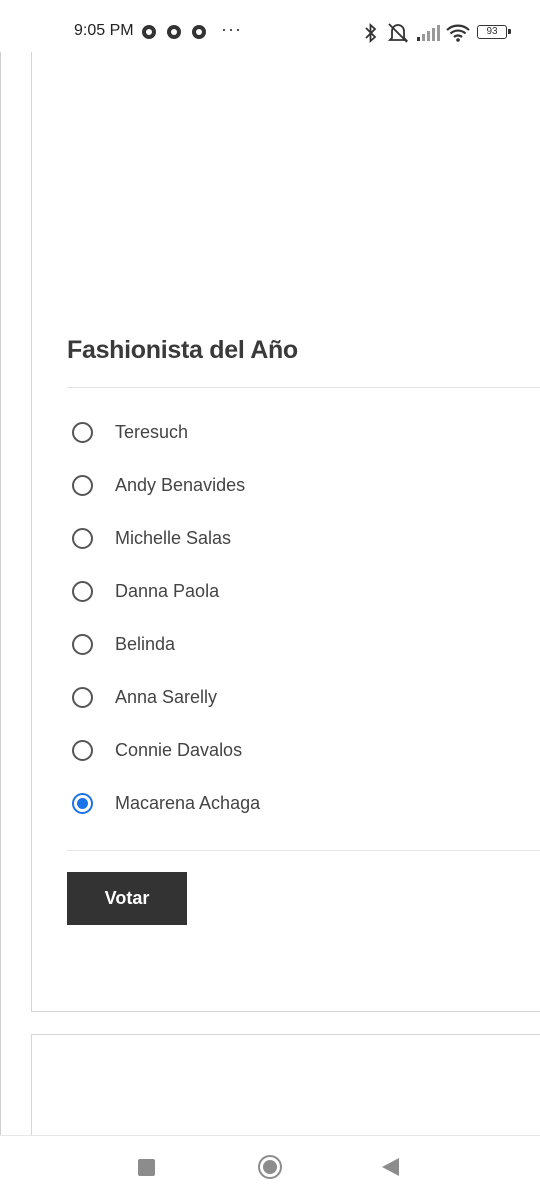 The image size is (540, 1201). What do you see at coordinates (371, 33) in the screenshot?
I see `bluetooth-icon` at bounding box center [371, 33].